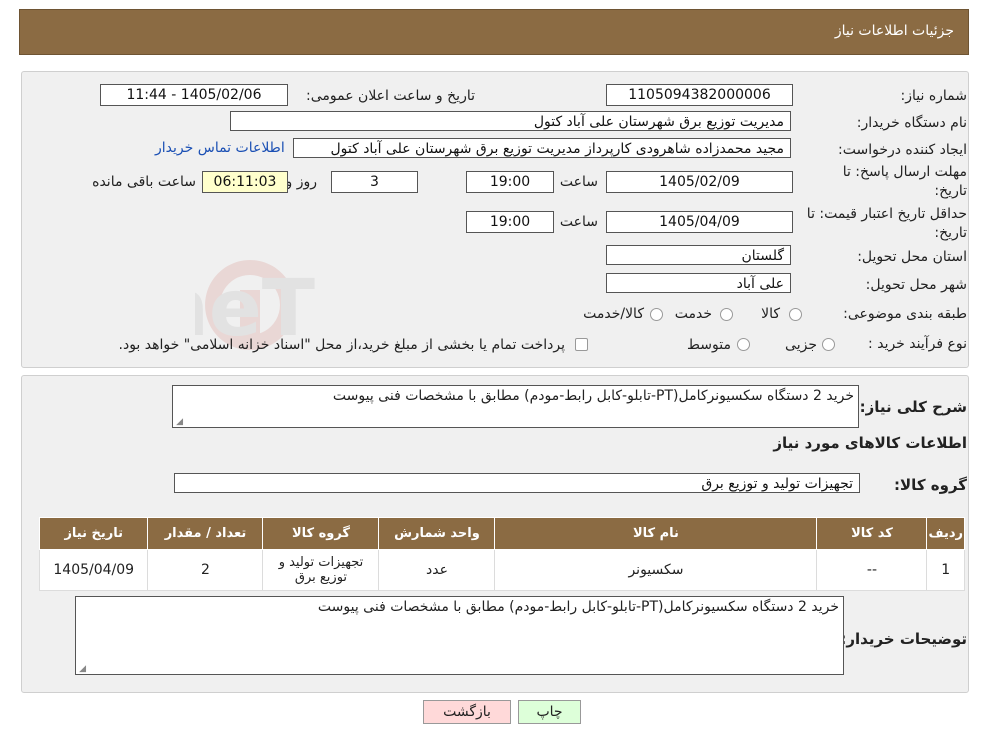  Describe the element at coordinates (872, 570) in the screenshot. I see `cell-code: --` at that location.